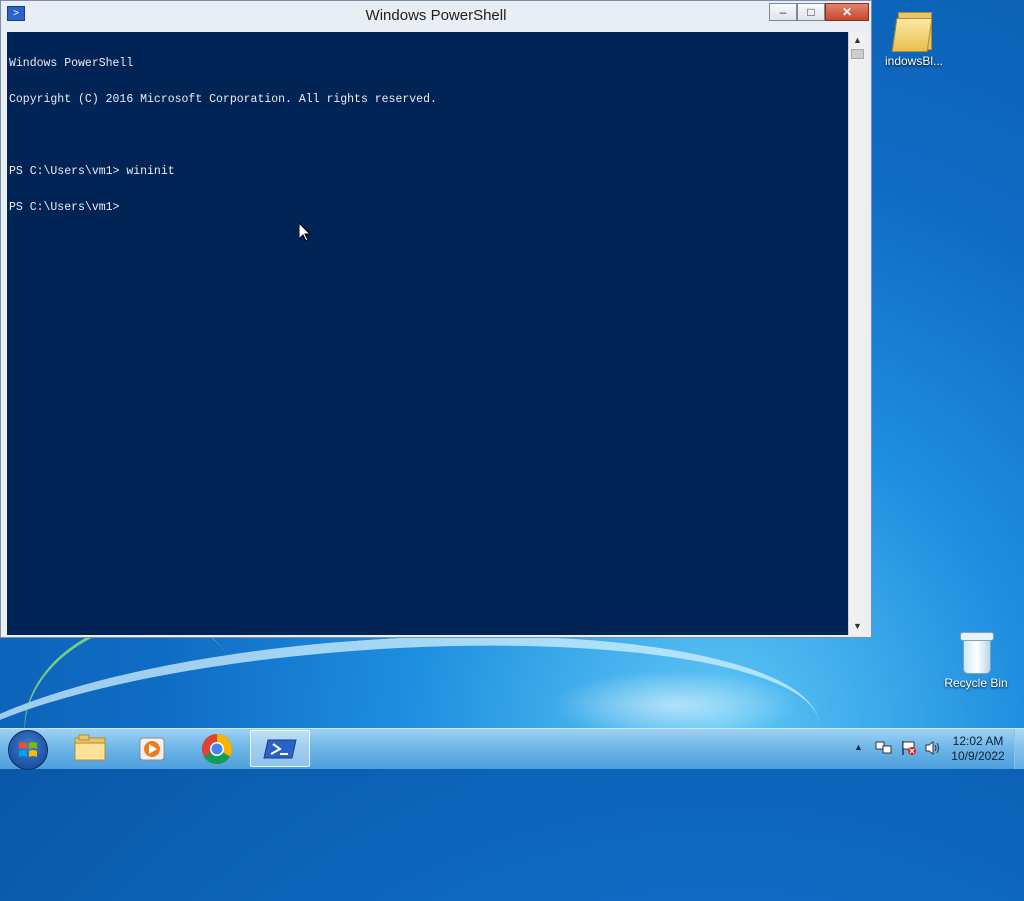 This screenshot has height=901, width=1024. I want to click on console-line: PS C:\Users\vm1> wininit, so click(92, 171).